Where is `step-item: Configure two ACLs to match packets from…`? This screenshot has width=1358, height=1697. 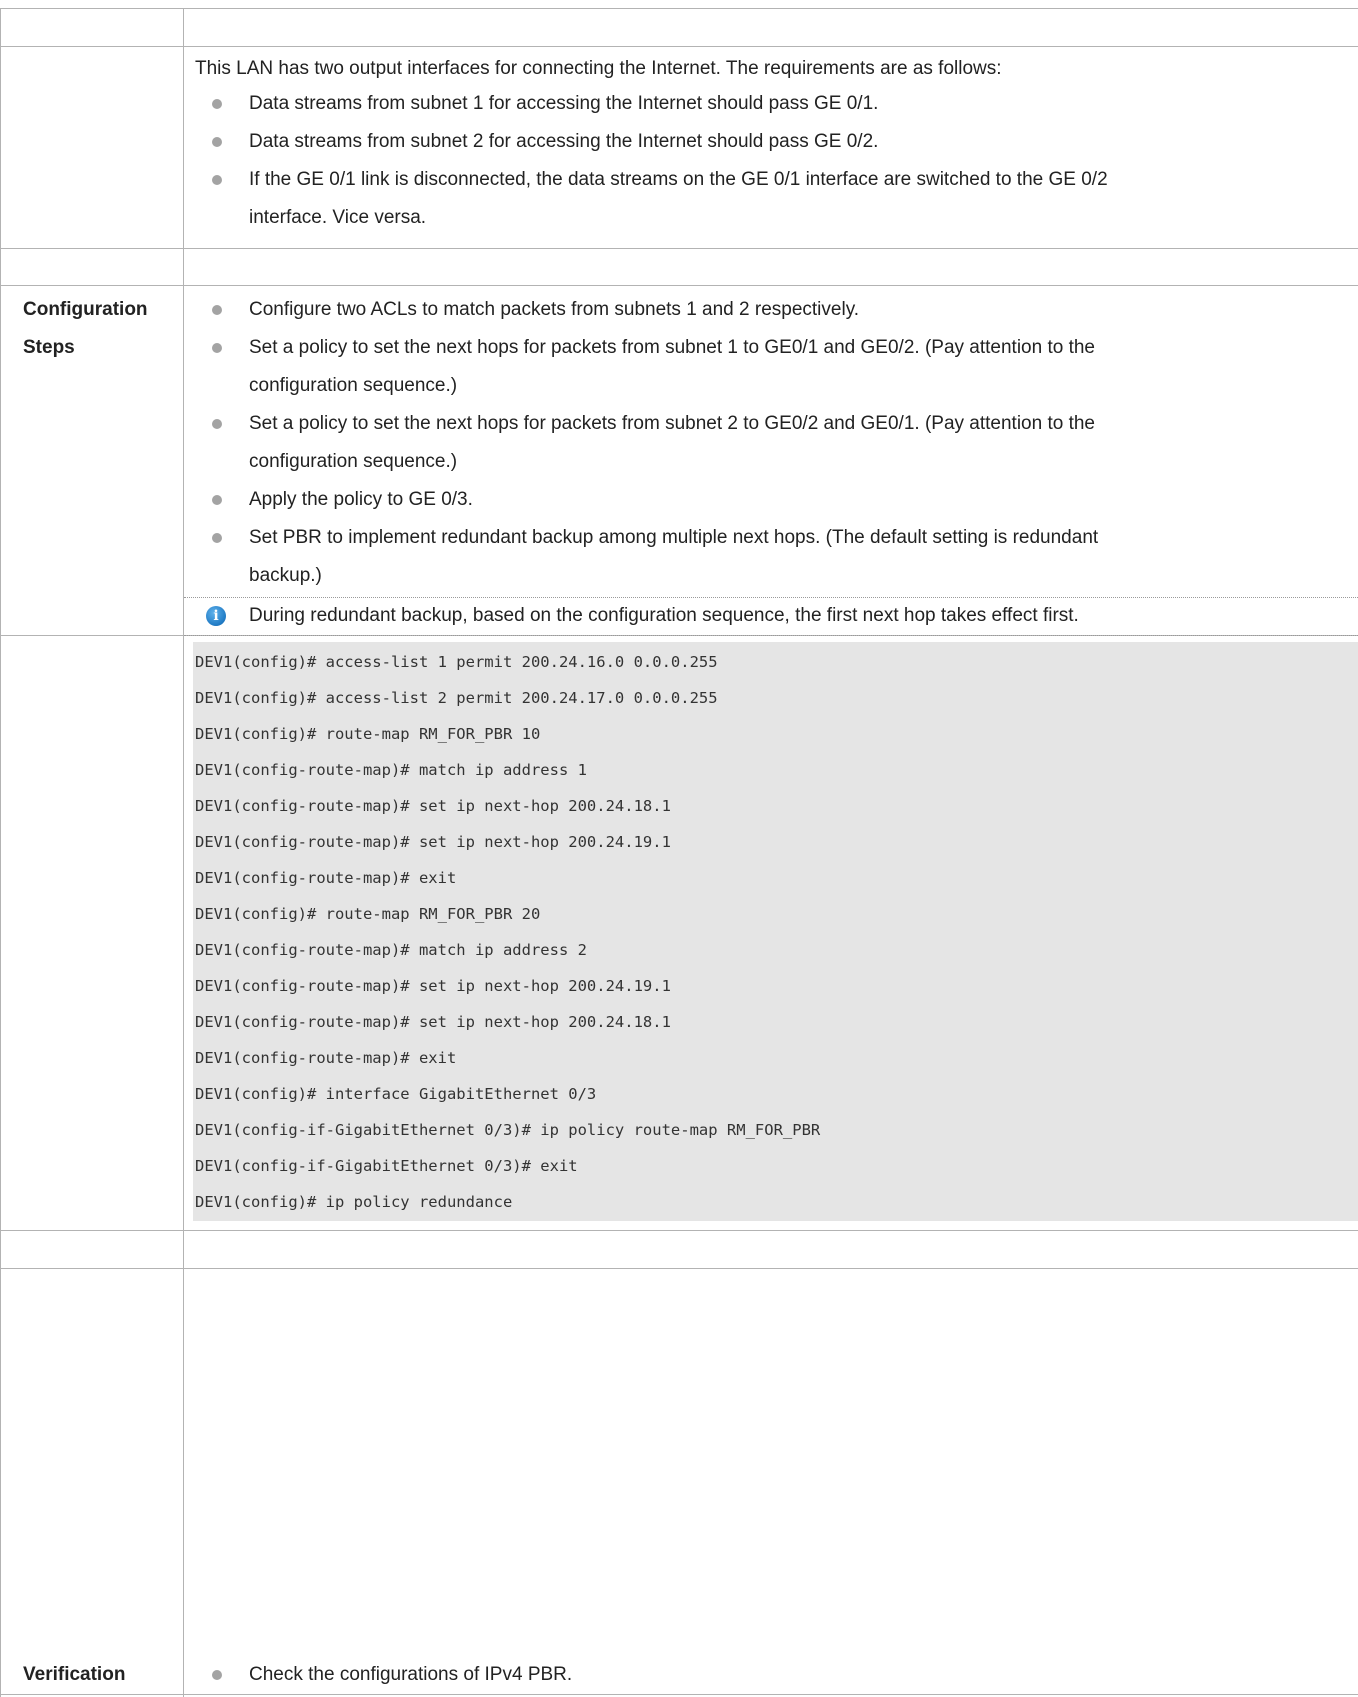 step-item: Configure two ACLs to match packets from… is located at coordinates (554, 309).